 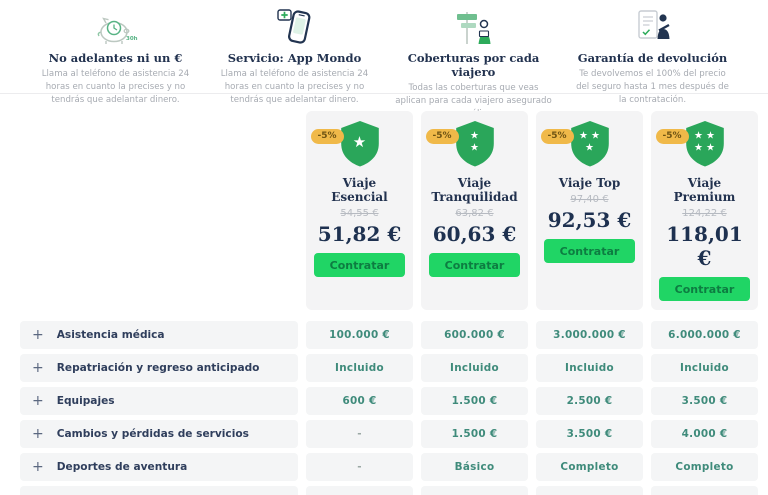 What do you see at coordinates (474, 467) in the screenshot?
I see `coverage-value: Básico` at bounding box center [474, 467].